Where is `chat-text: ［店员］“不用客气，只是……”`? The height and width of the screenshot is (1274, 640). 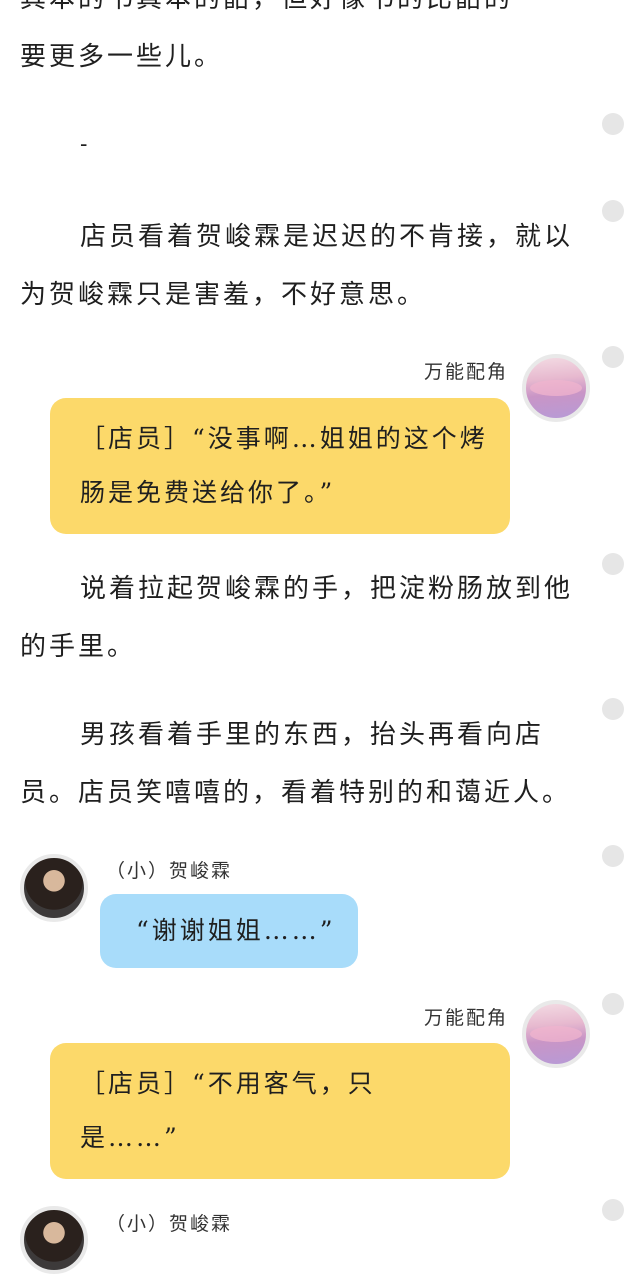 chat-text: ［店员］“不用客气，只是……” is located at coordinates (228, 1110).